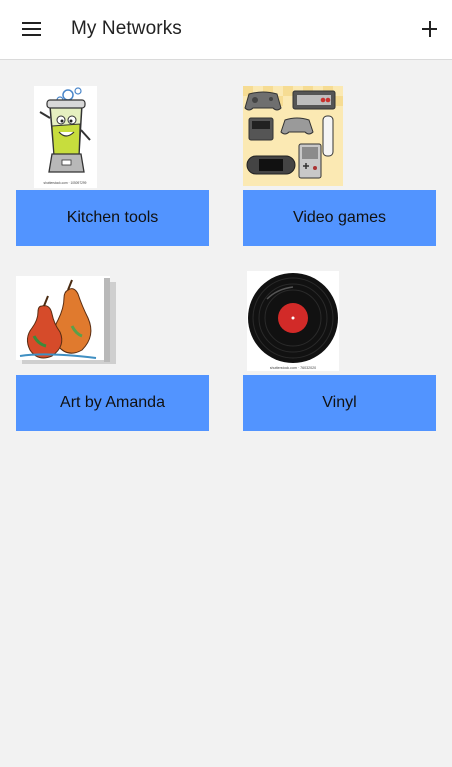 Image resolution: width=452 pixels, height=767 pixels. Describe the element at coordinates (31, 30) in the screenshot. I see `hamburger-menu-icon` at that location.